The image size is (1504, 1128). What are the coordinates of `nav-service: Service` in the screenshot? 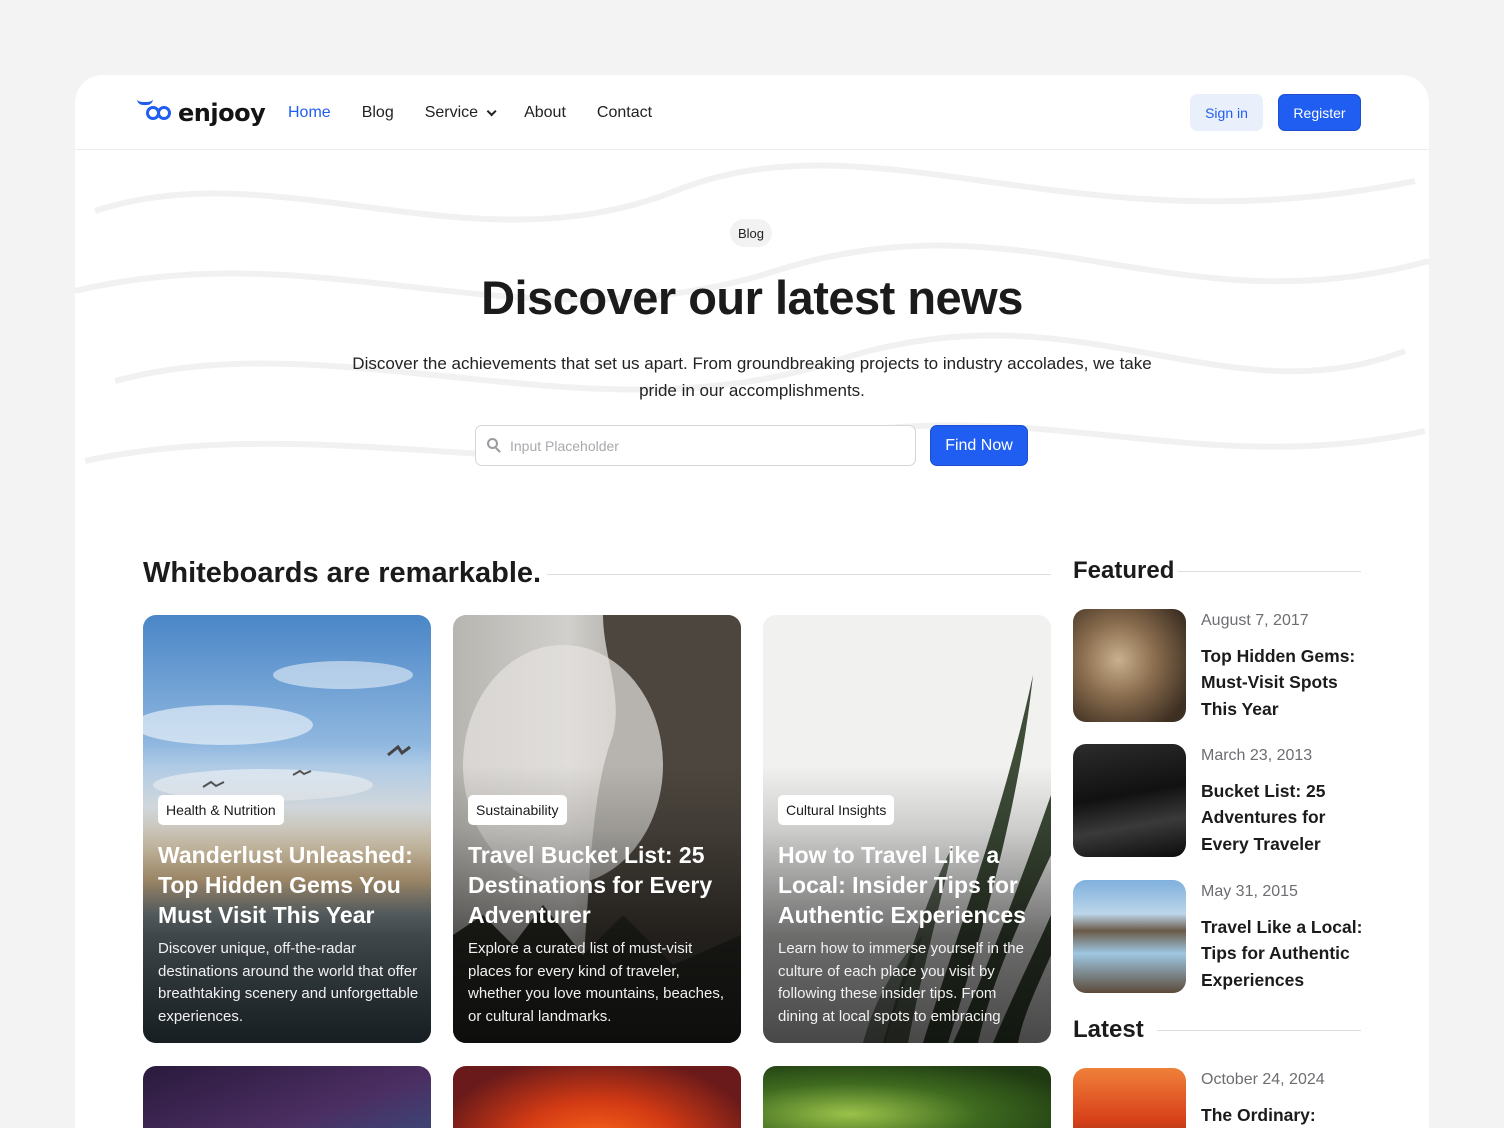 It's located at (461, 113).